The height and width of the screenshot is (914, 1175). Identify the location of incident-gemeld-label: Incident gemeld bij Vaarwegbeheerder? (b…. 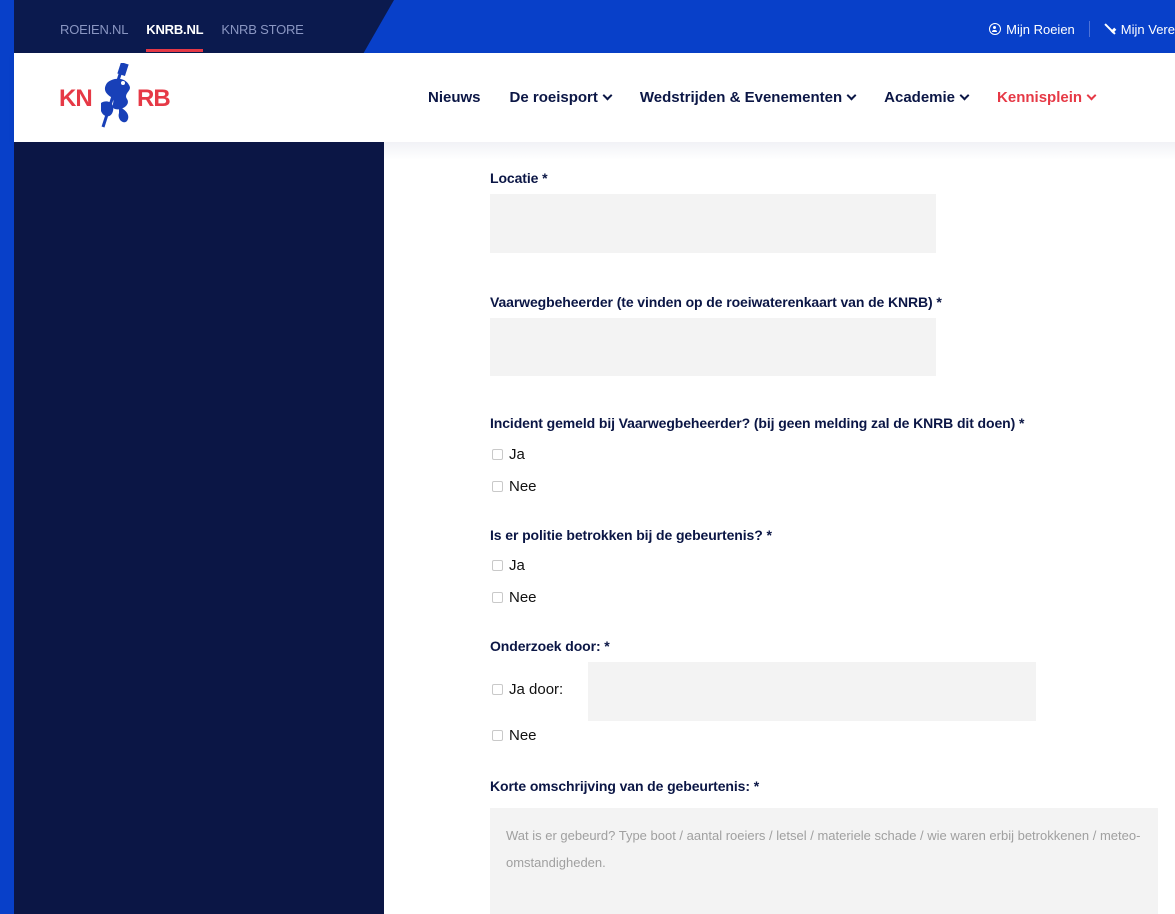
(757, 423).